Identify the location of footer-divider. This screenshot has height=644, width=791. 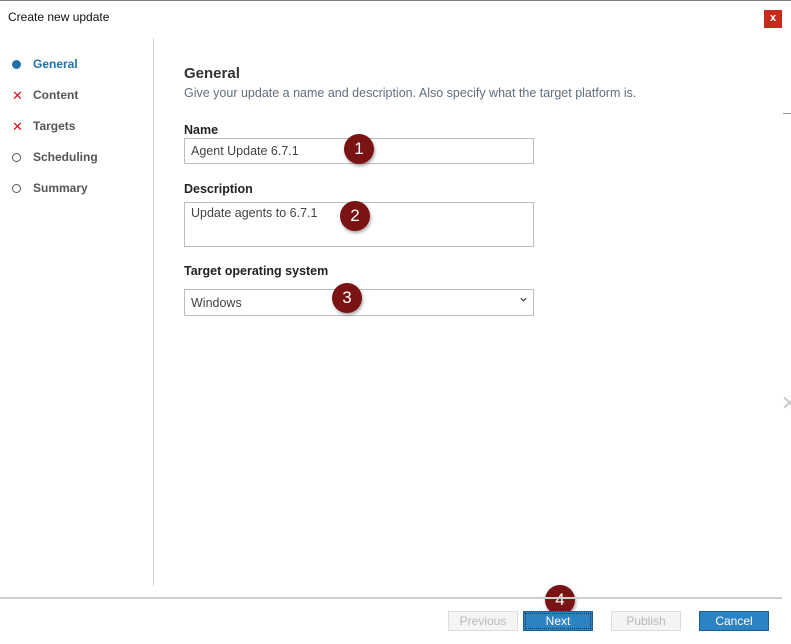
(391, 598).